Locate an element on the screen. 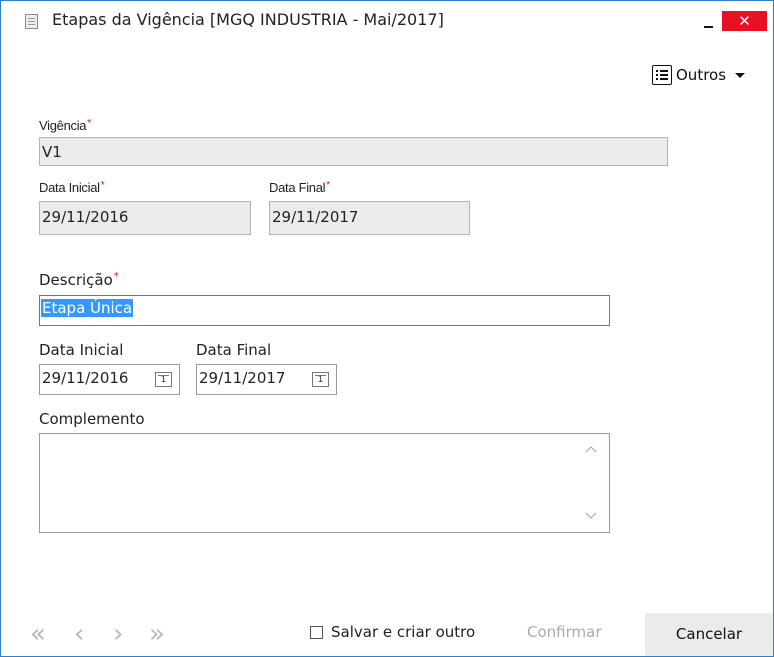  data-inicial-input: 29/11/2016 1 is located at coordinates (109, 379).